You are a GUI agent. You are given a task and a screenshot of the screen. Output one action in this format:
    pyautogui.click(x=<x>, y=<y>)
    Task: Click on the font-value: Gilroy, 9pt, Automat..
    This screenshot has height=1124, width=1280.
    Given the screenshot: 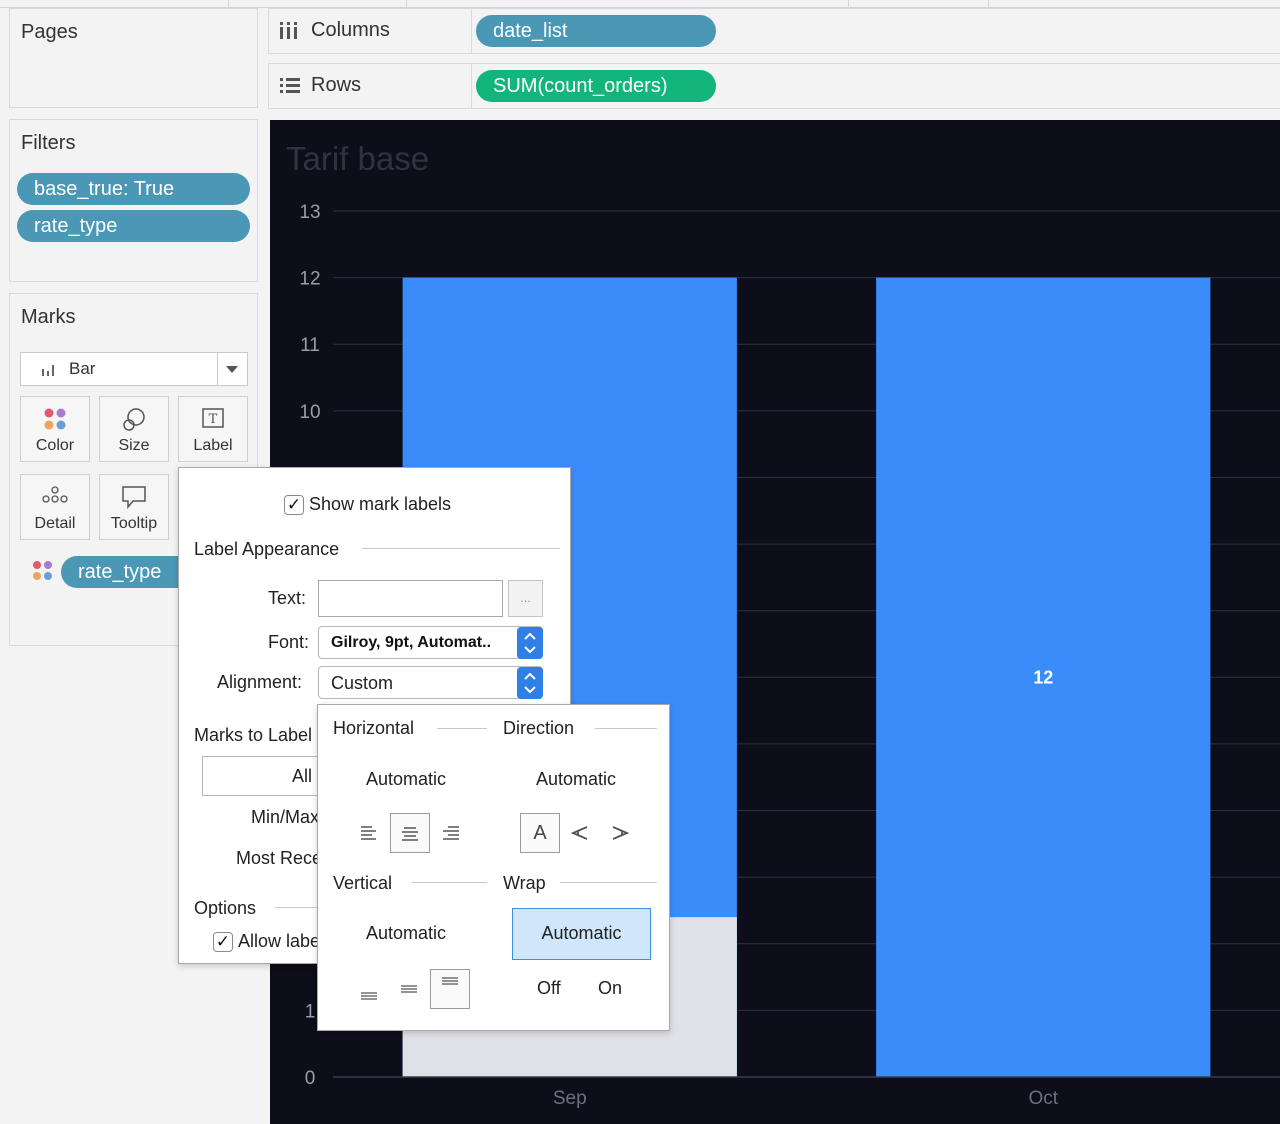 What is the action you would take?
    pyautogui.click(x=411, y=642)
    